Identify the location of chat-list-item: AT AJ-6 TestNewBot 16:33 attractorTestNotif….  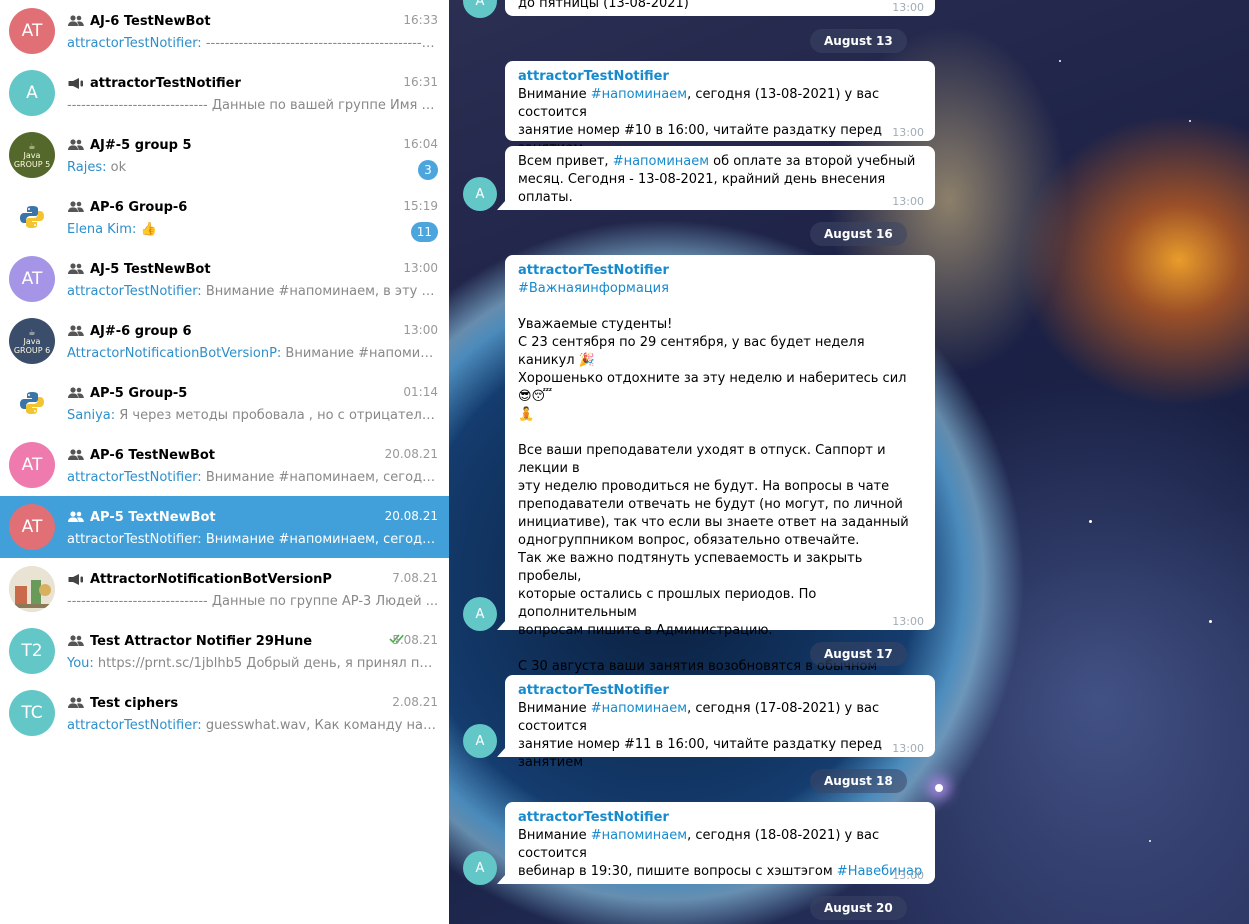
(224, 31).